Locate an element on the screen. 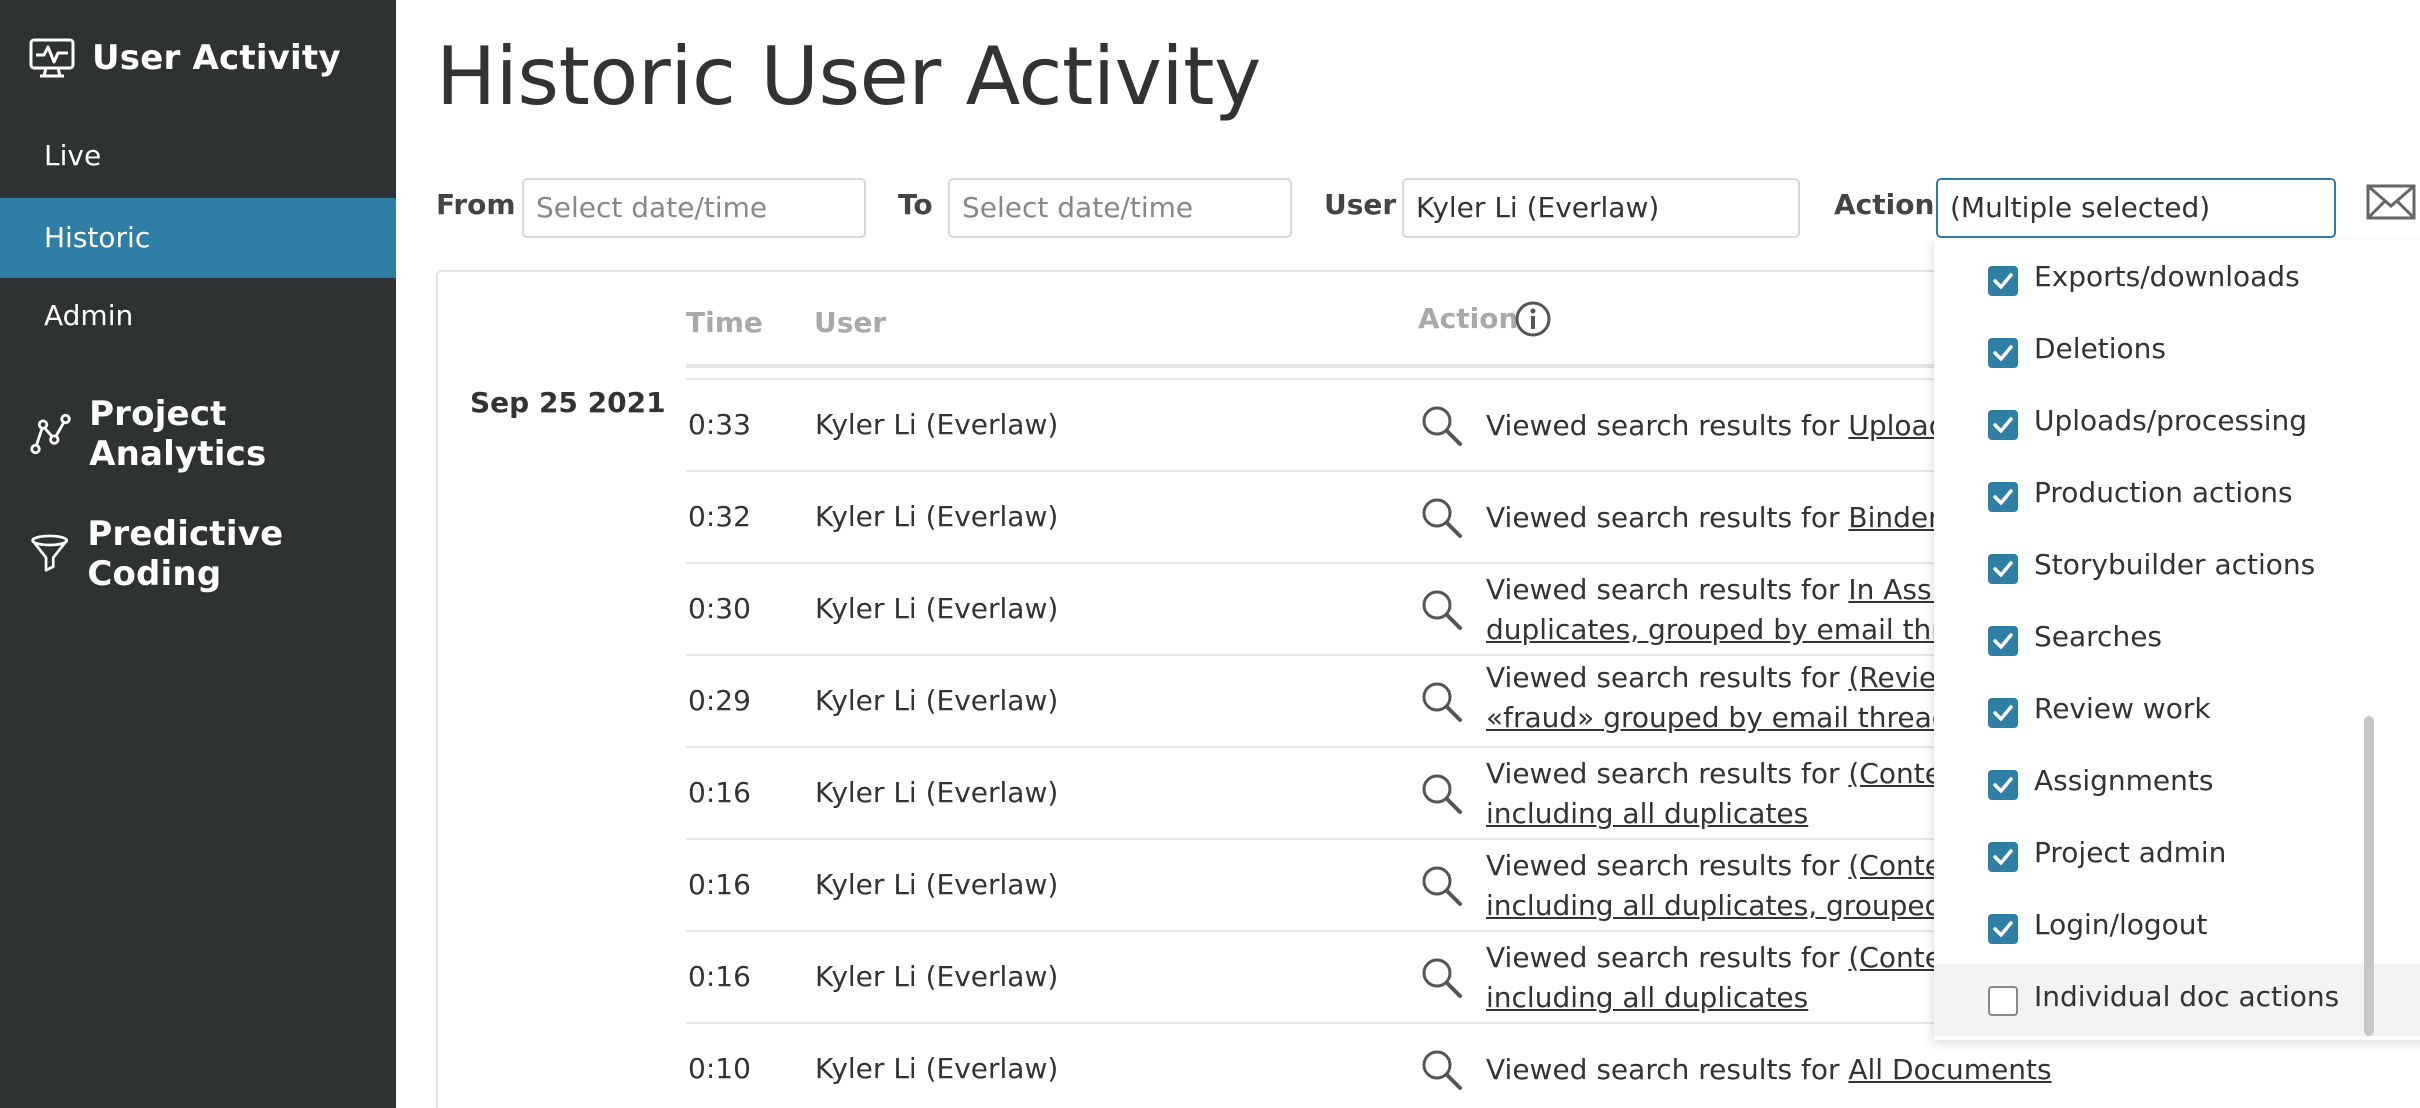  sidebar-section-predictive-coding: Predictive Coding is located at coordinates (212, 554).